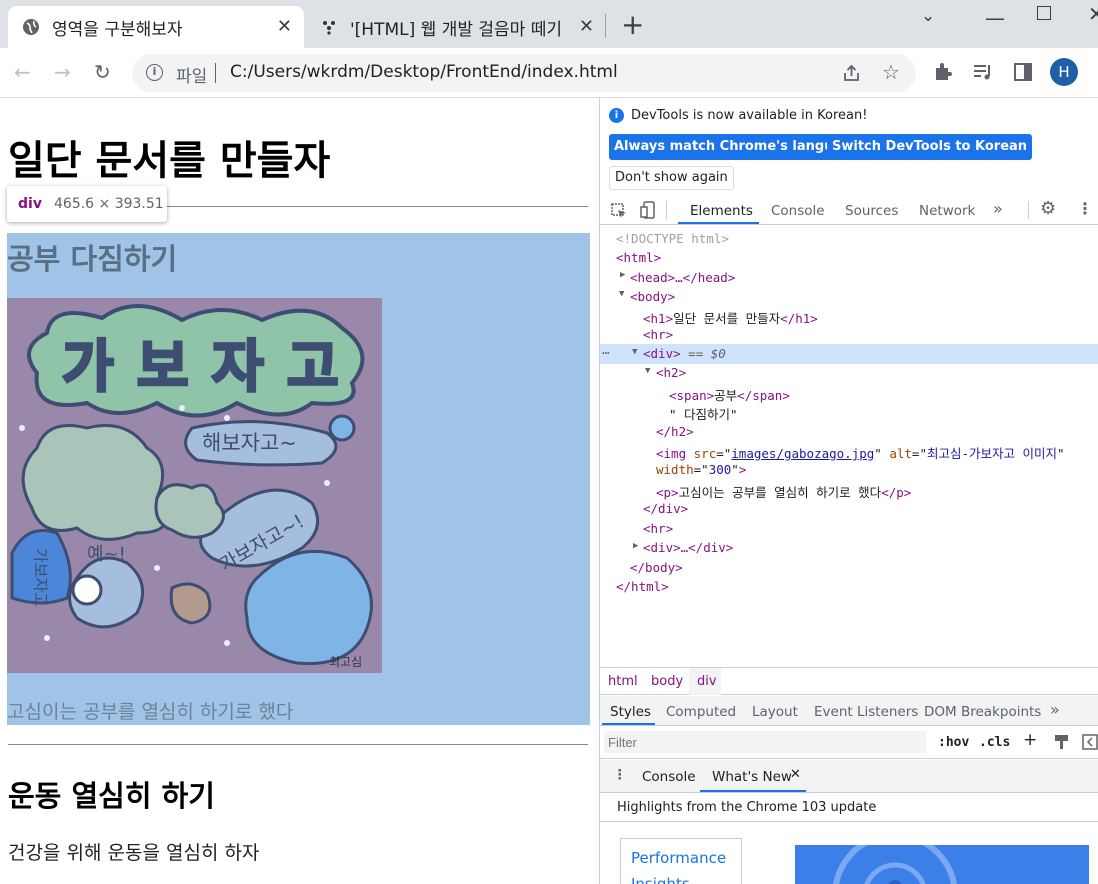  Describe the element at coordinates (658, 528) in the screenshot. I see `tree-hr-2: <hr>` at that location.